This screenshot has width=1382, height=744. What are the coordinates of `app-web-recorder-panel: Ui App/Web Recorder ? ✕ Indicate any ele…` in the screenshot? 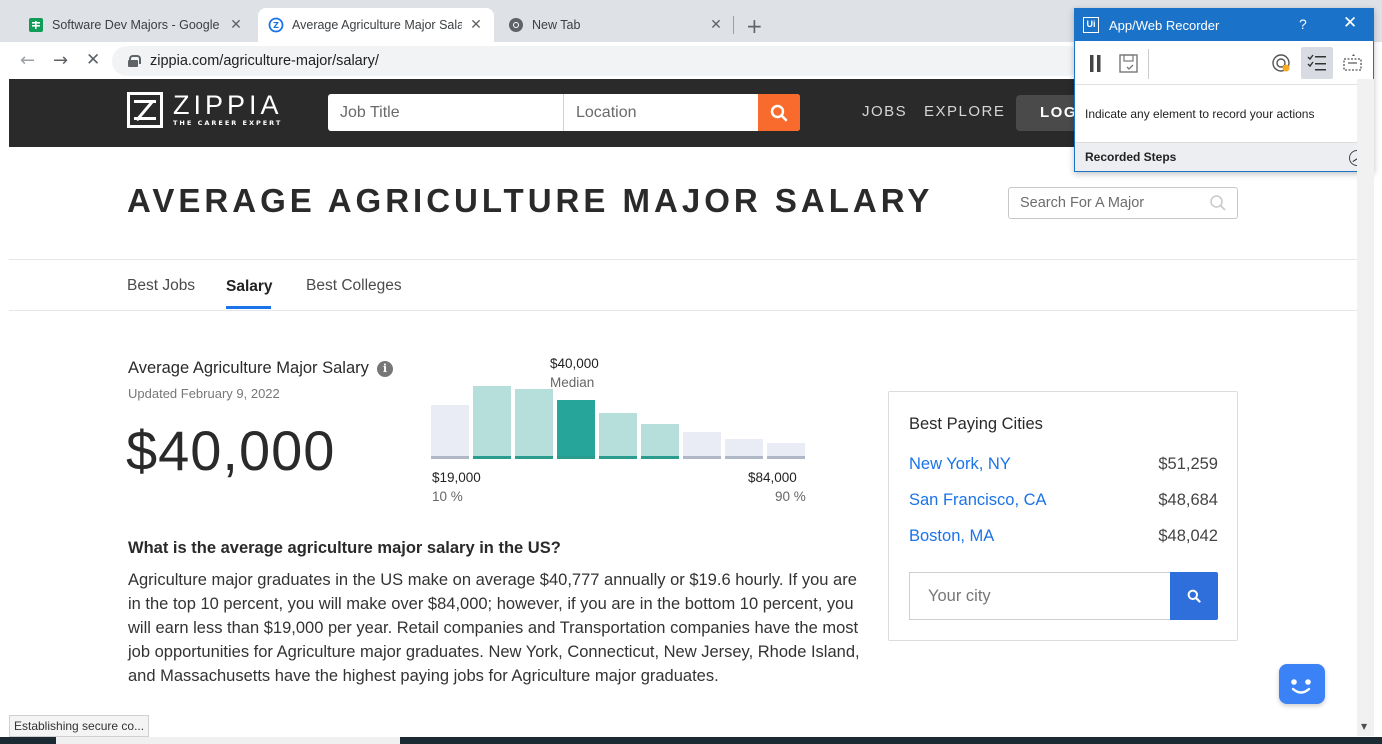 It's located at (1224, 90).